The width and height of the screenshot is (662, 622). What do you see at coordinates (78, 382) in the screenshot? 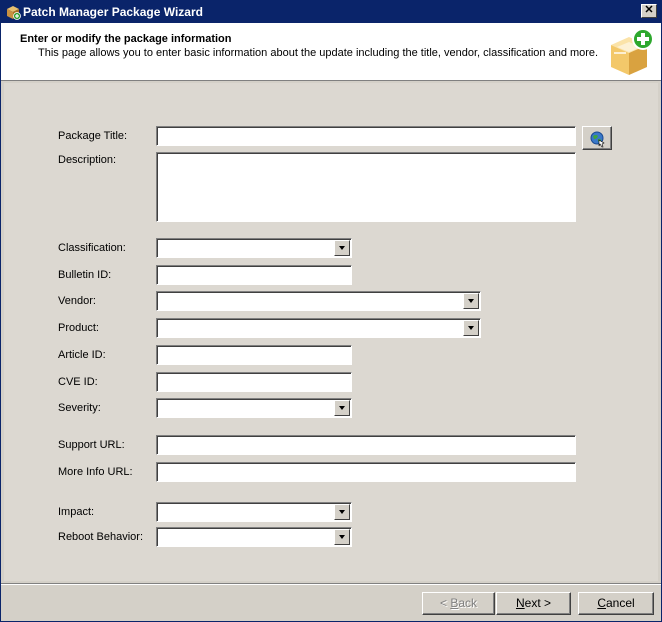
I see `cve-id-label: CVE ID:` at bounding box center [78, 382].